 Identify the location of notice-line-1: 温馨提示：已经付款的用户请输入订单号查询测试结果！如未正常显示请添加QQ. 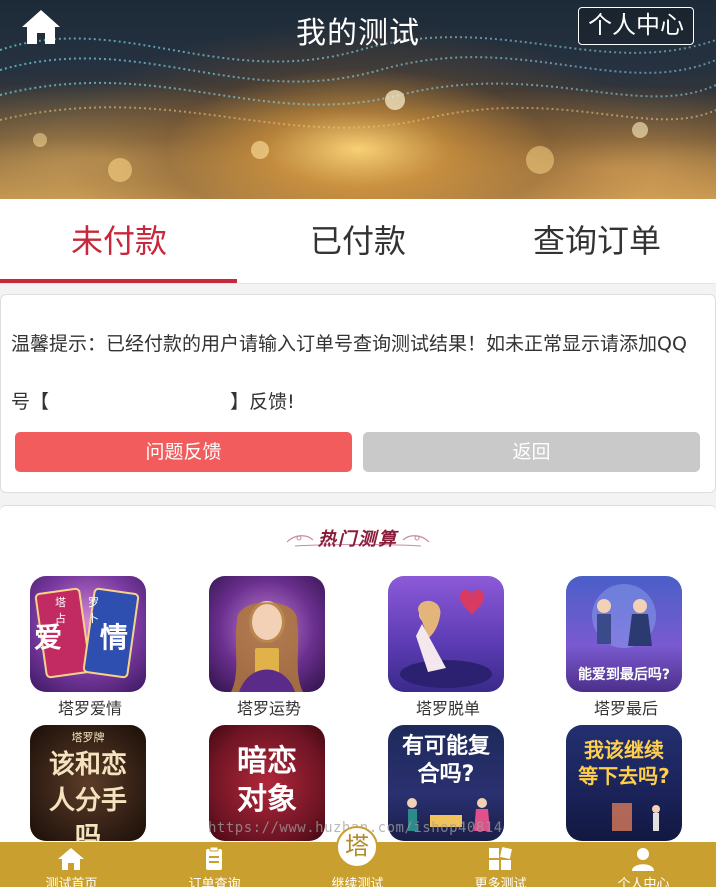
(349, 344).